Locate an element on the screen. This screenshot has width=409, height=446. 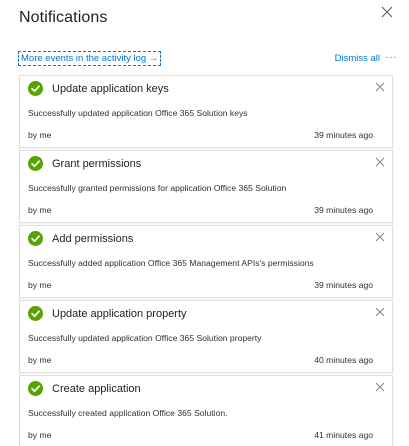
notification-title: Add permissions is located at coordinates (93, 239).